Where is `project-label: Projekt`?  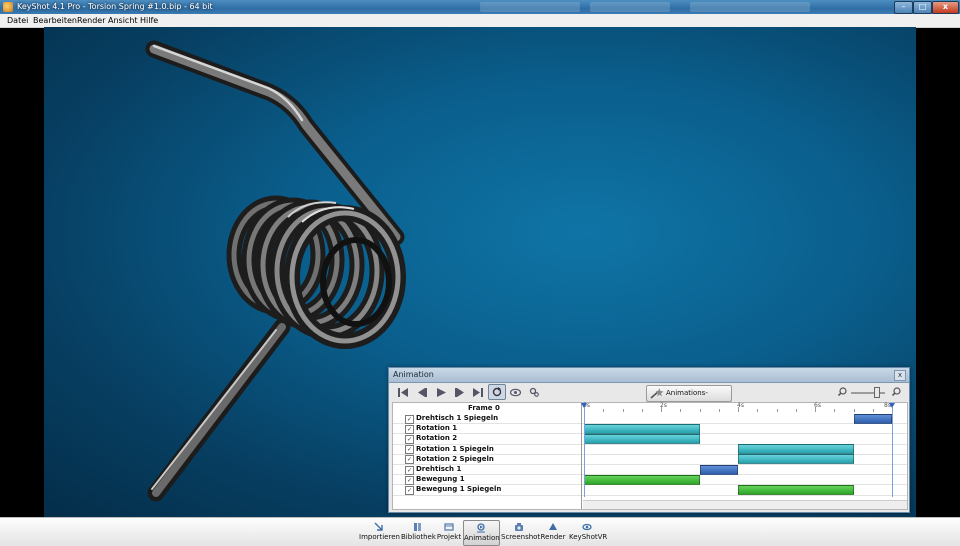 project-label: Projekt is located at coordinates (449, 537).